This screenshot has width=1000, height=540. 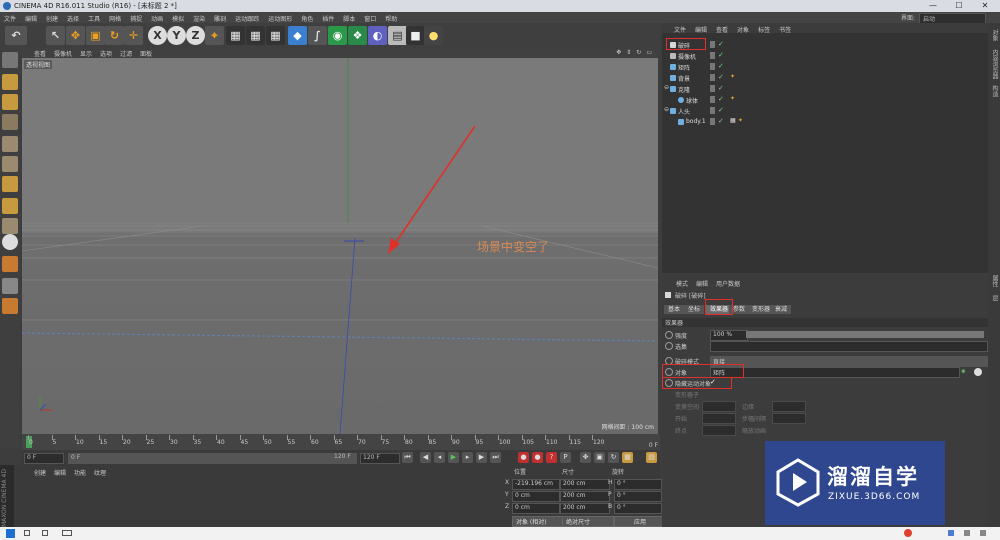 I want to click on minimize-button: —, so click(x=933, y=6).